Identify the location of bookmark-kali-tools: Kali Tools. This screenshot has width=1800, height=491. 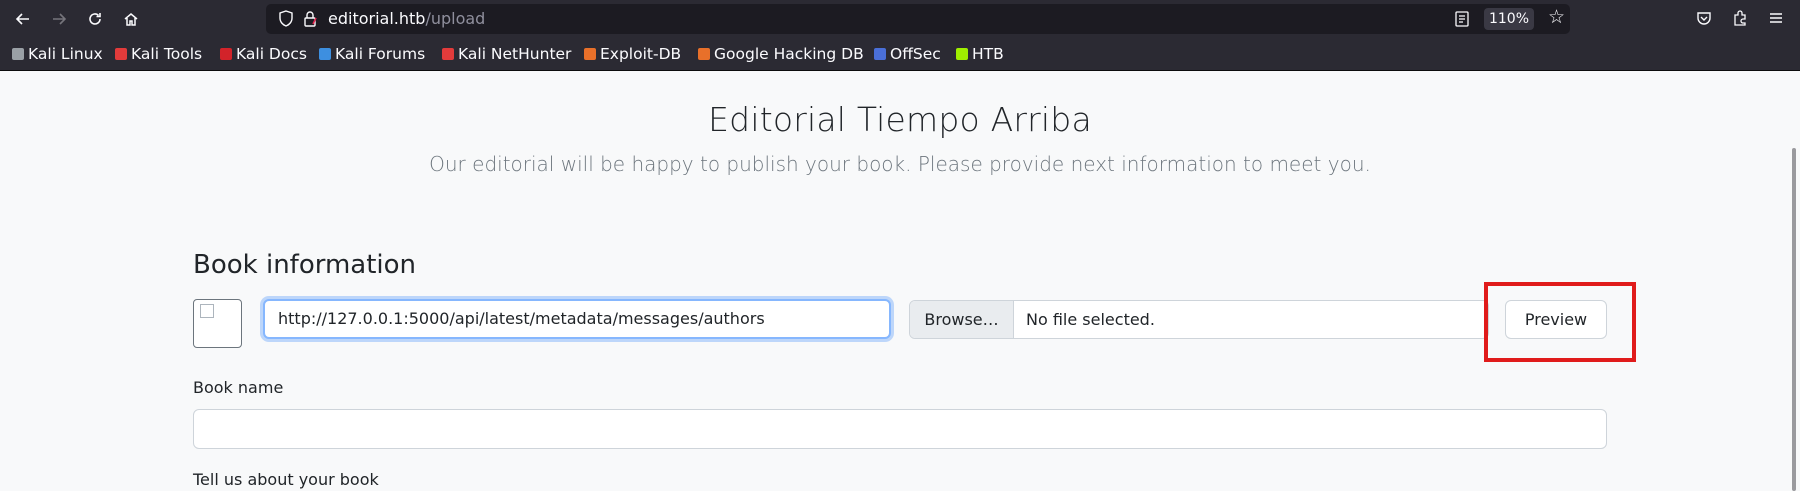
(158, 54).